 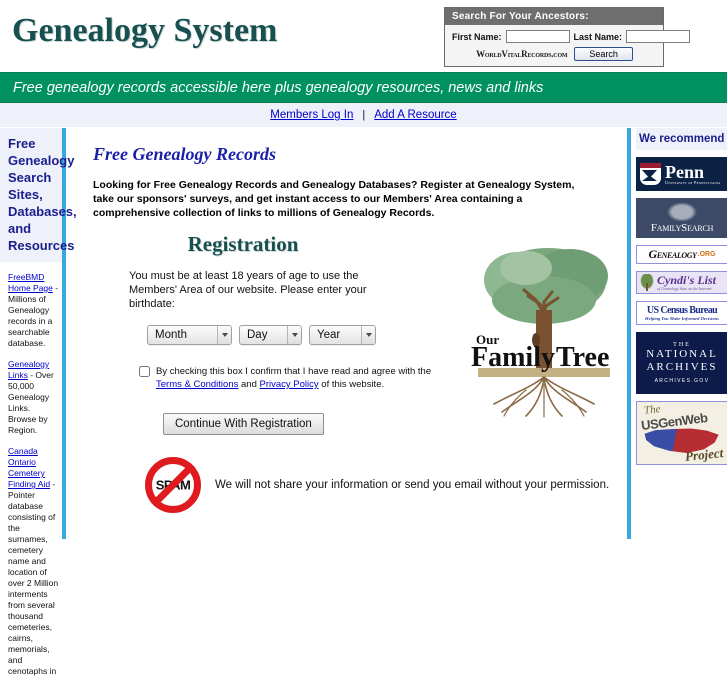 I want to click on badge-penn-sub: University of Pennsylvania, so click(x=693, y=182).